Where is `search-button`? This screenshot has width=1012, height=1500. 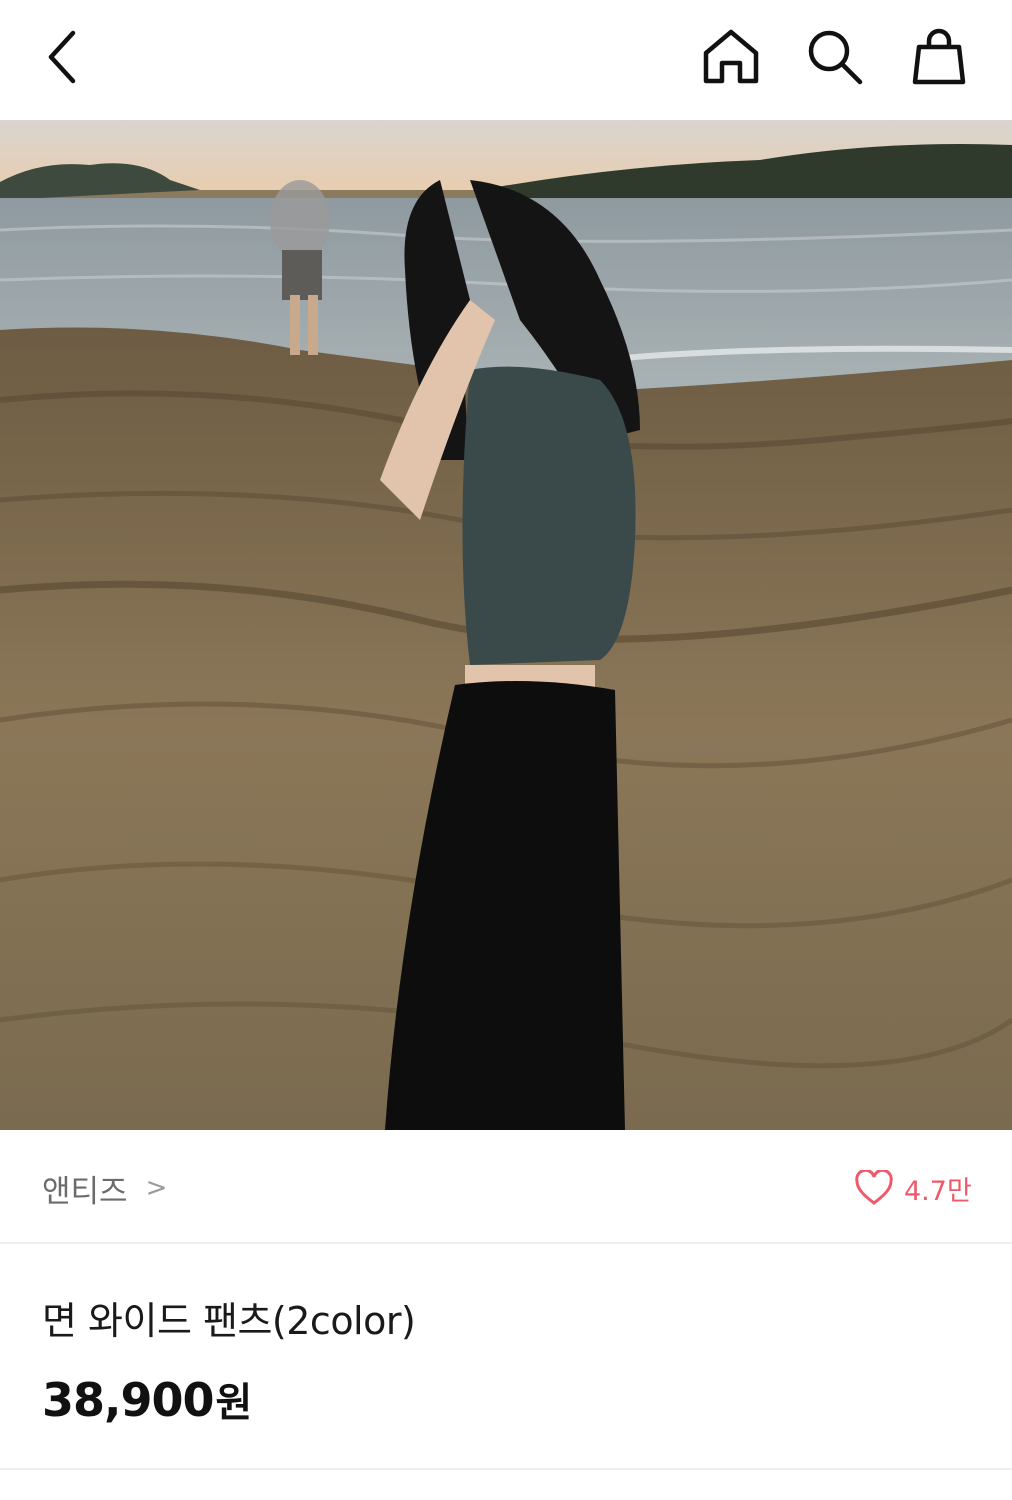 search-button is located at coordinates (835, 57).